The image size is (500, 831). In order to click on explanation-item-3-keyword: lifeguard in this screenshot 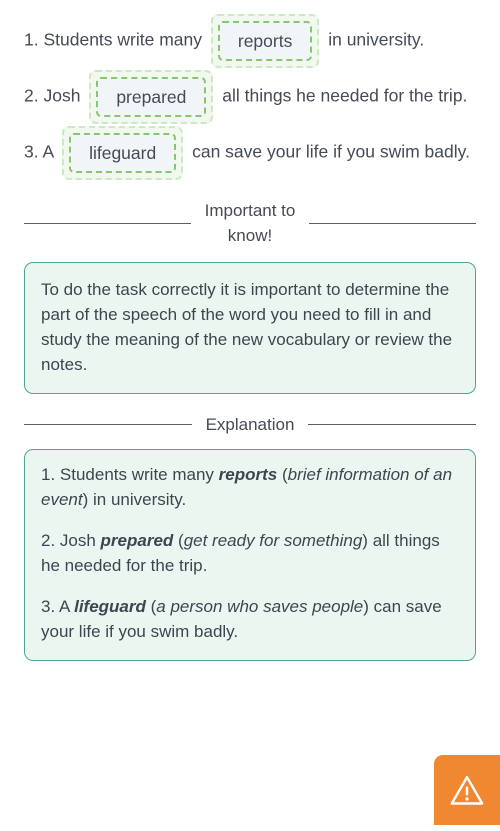, I will do `click(110, 606)`.